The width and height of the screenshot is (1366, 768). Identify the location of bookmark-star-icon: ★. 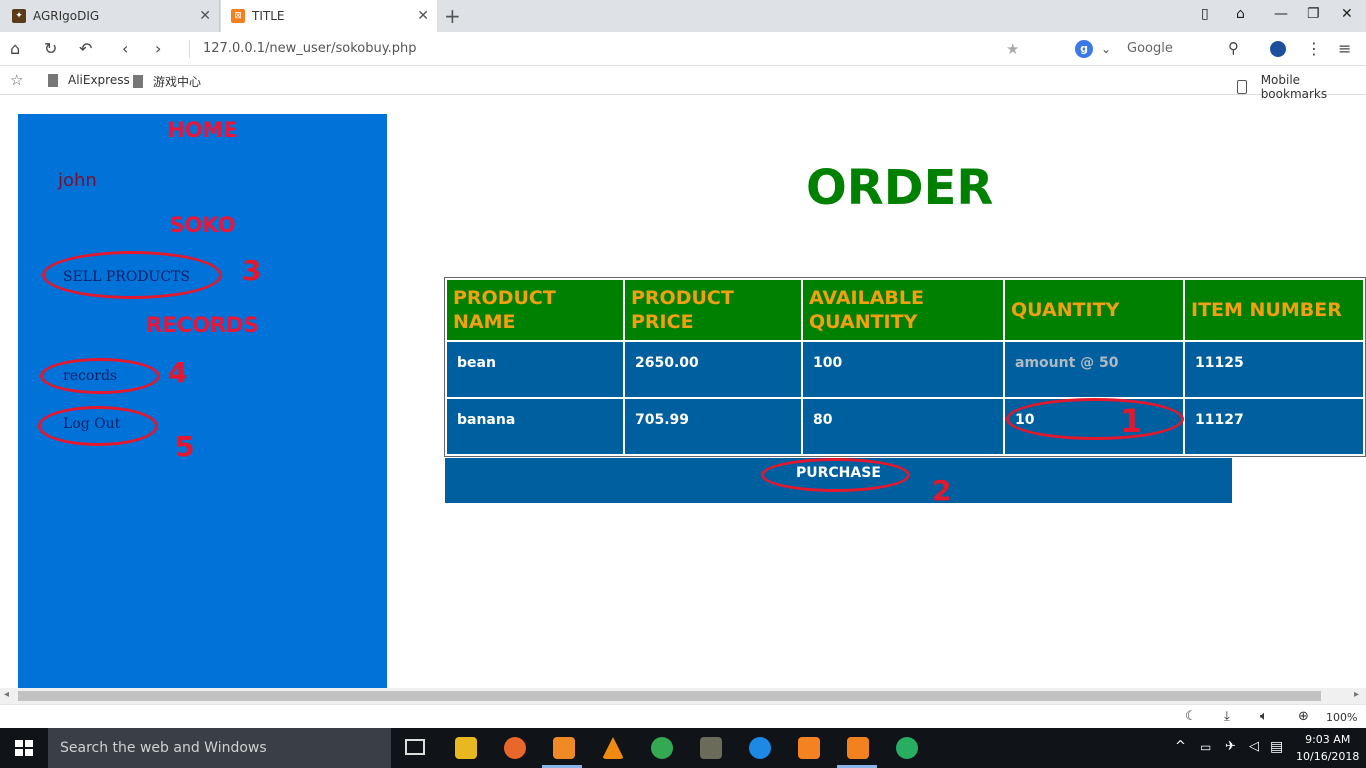
(1012, 49).